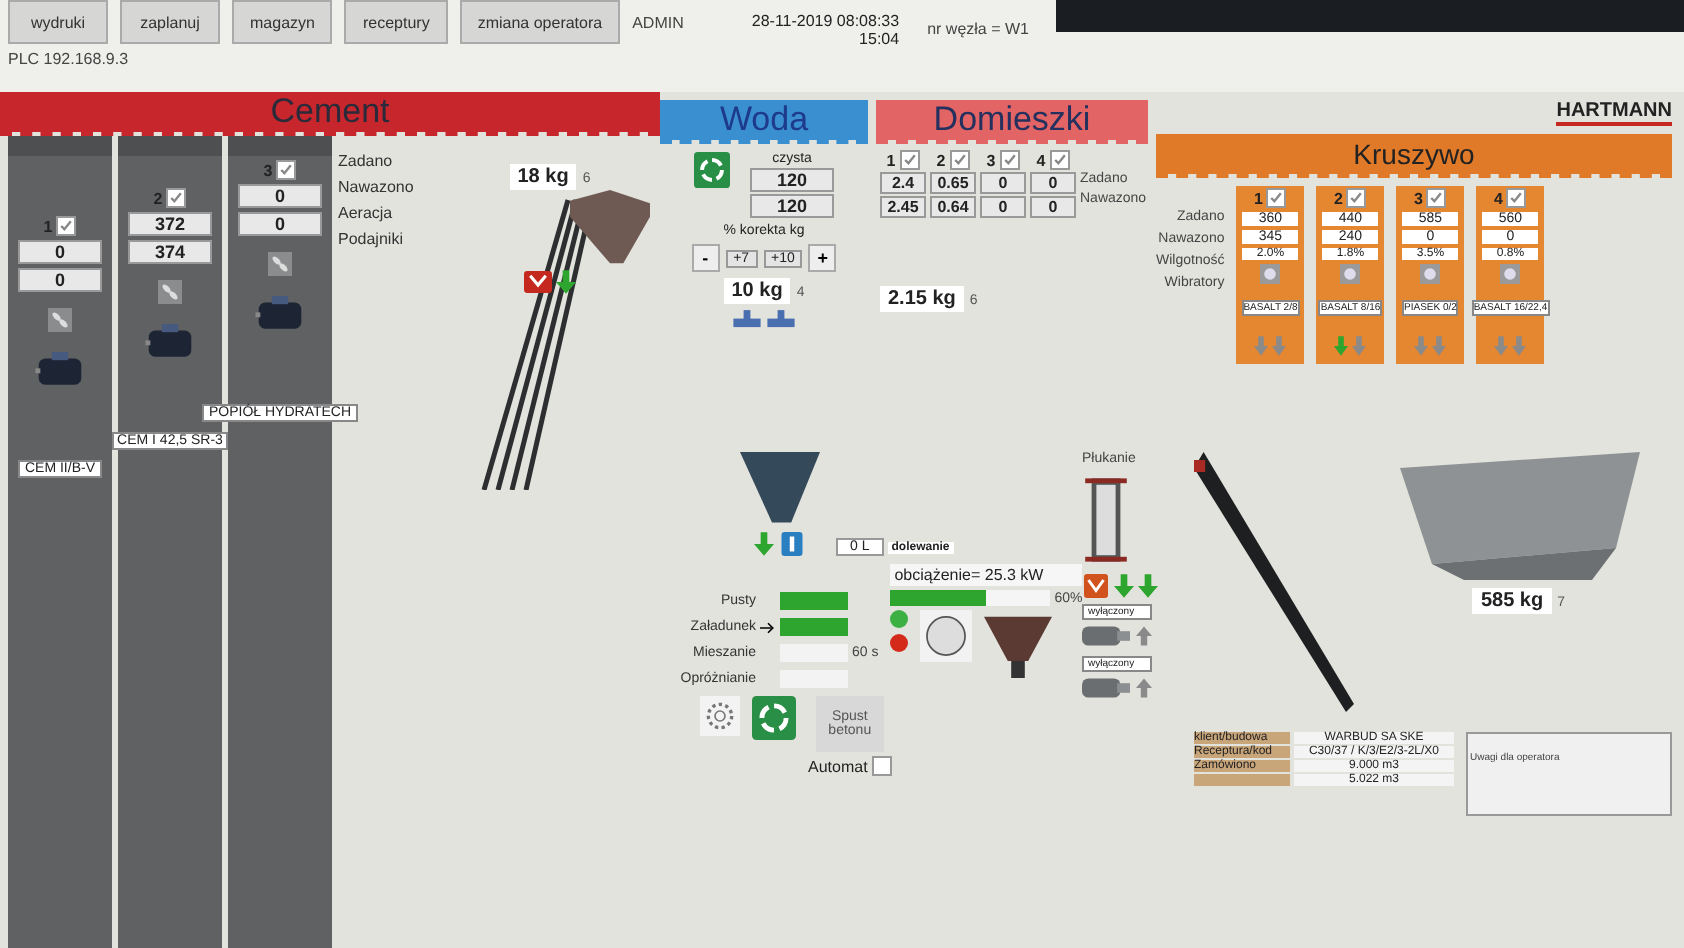  What do you see at coordinates (158, 198) in the screenshot?
I see `silo-number: 2` at bounding box center [158, 198].